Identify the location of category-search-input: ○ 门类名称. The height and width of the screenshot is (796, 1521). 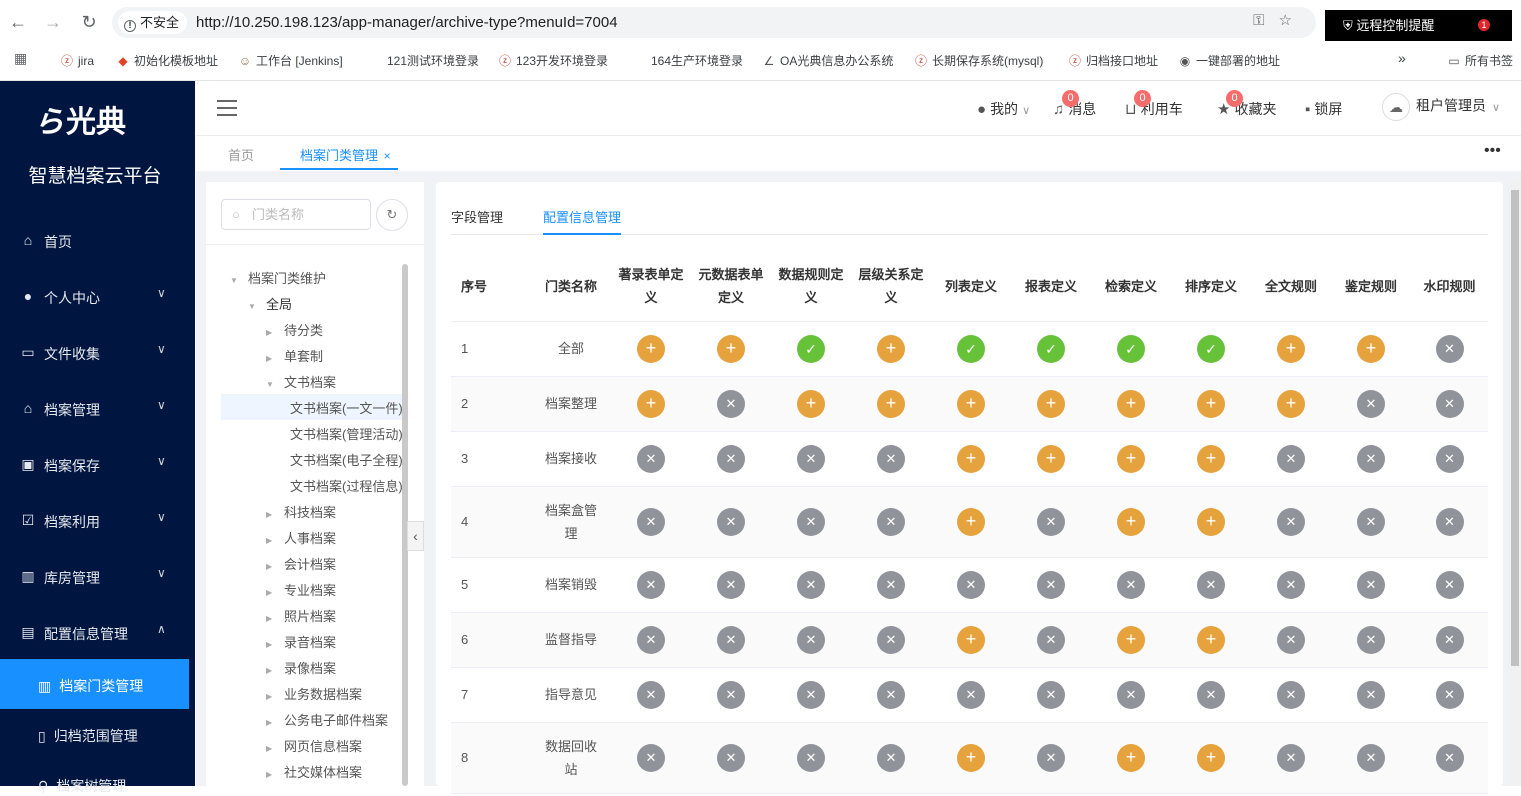
(296, 214).